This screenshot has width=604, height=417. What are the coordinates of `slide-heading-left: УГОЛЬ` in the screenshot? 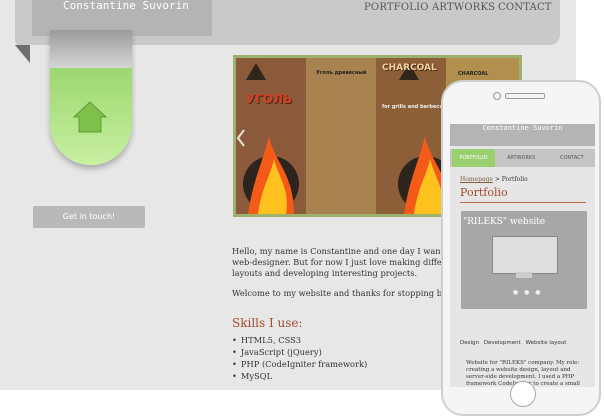 It's located at (269, 99).